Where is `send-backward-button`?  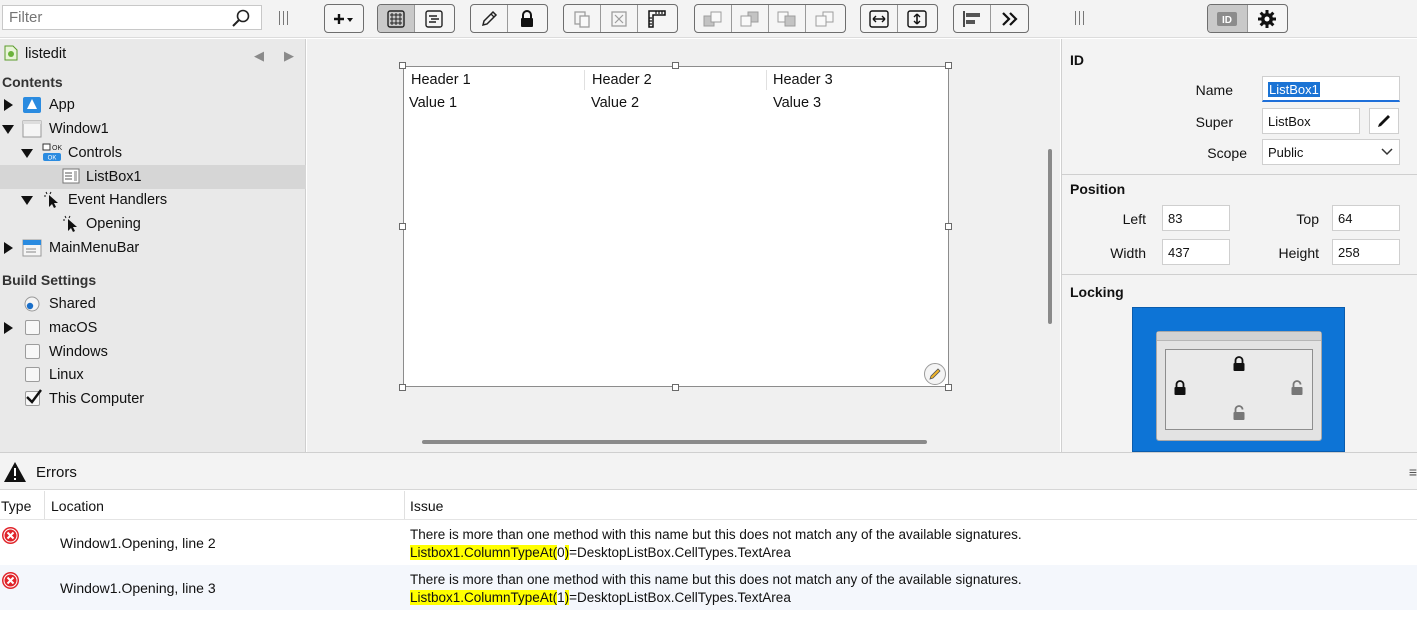 send-backward-button is located at coordinates (787, 18).